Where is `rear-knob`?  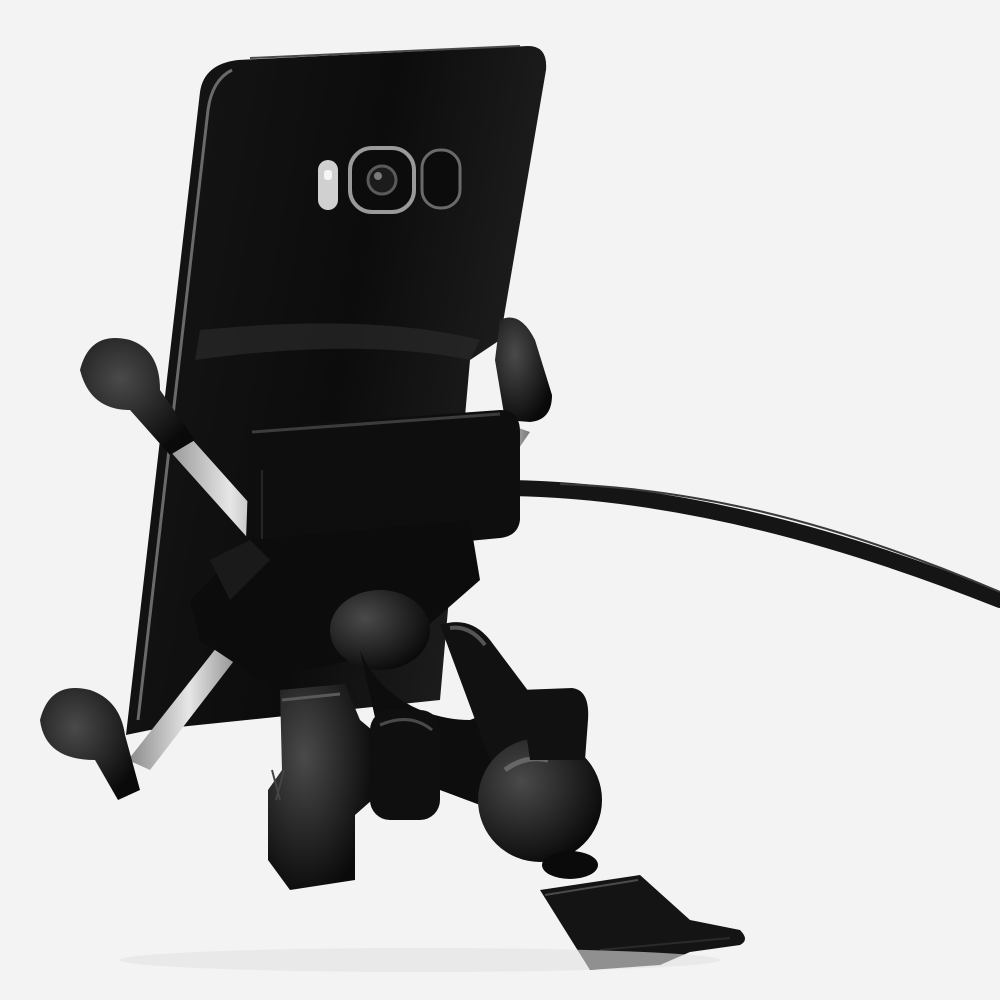
rear-knob is located at coordinates (554, 724).